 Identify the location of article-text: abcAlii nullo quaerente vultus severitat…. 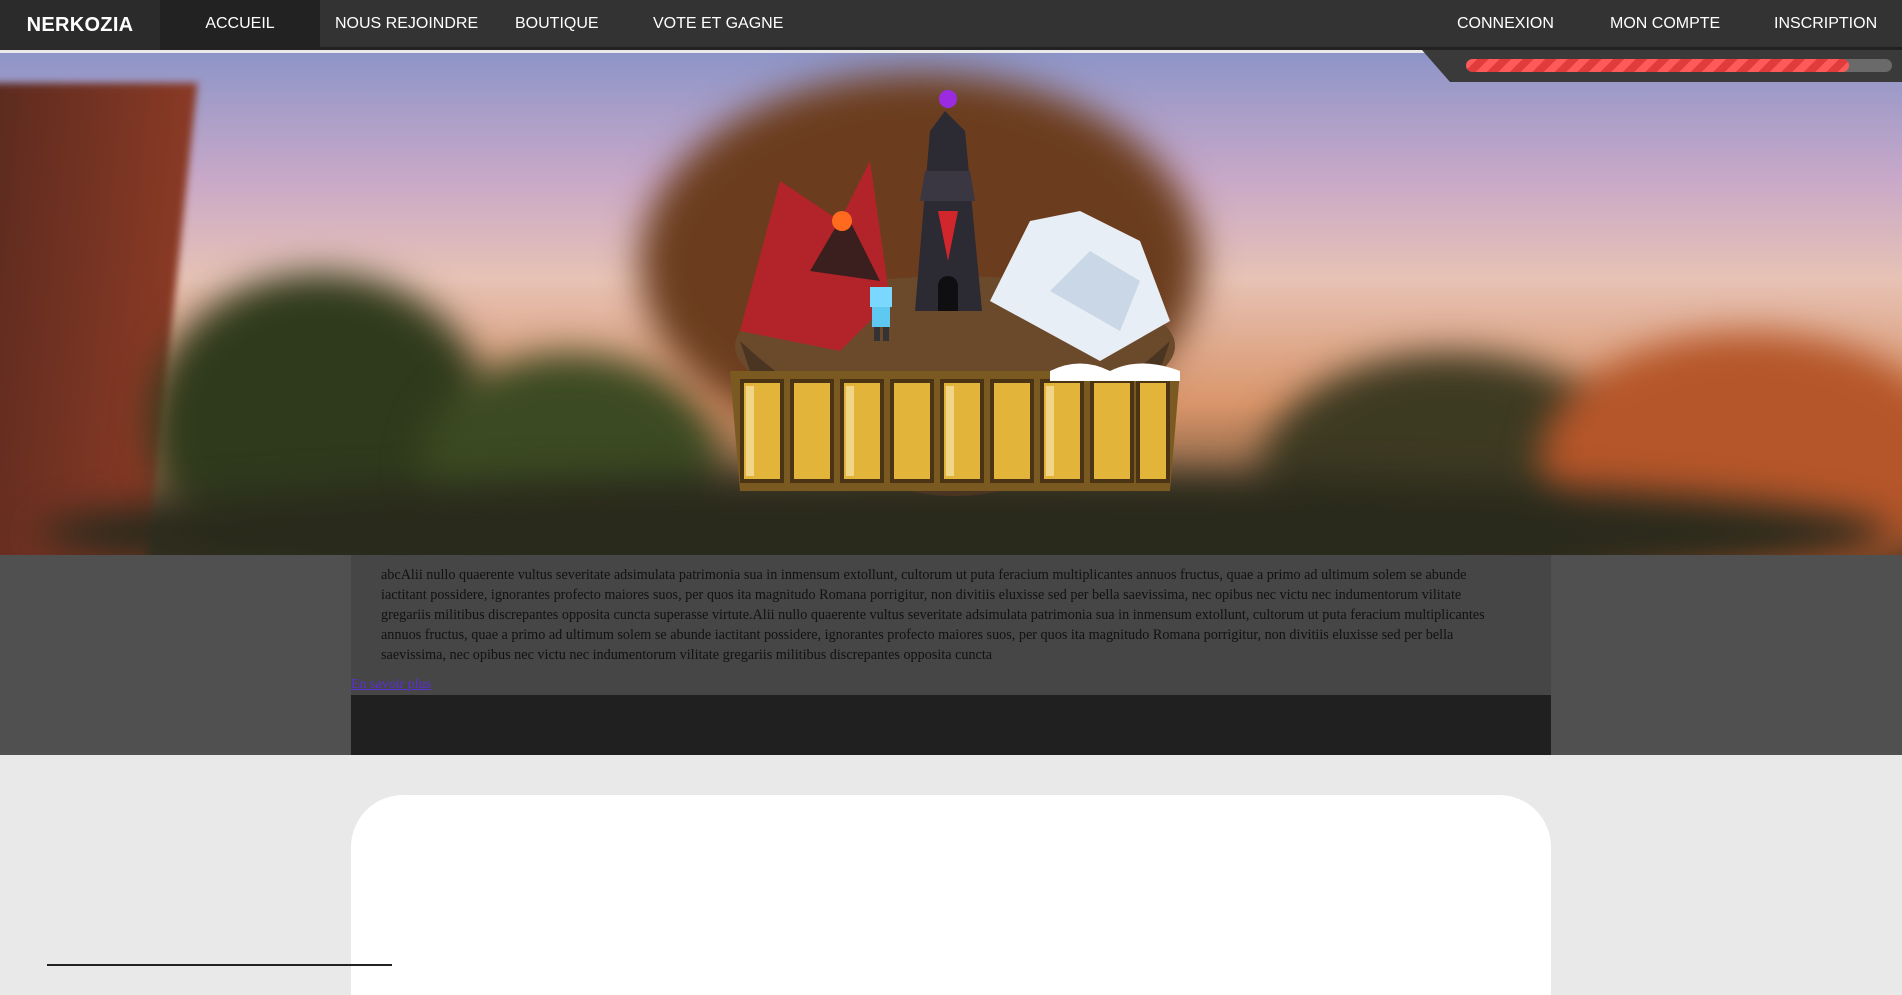
(933, 615).